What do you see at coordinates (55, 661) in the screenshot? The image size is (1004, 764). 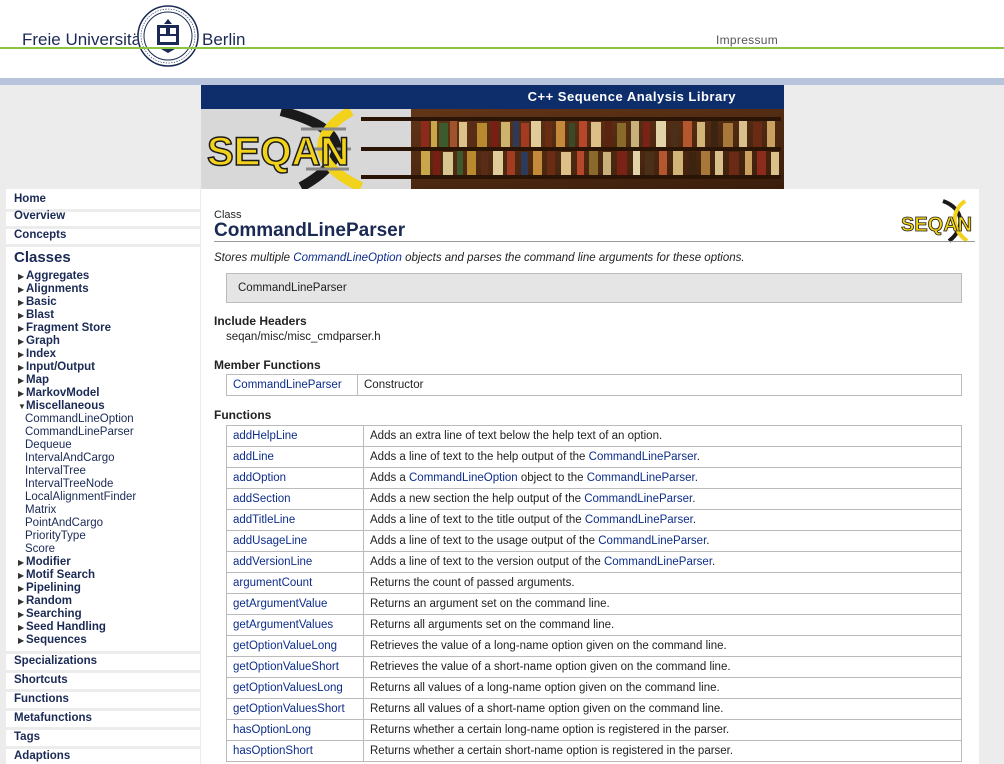 I see `sidebar-item-specializations: Specializations` at bounding box center [55, 661].